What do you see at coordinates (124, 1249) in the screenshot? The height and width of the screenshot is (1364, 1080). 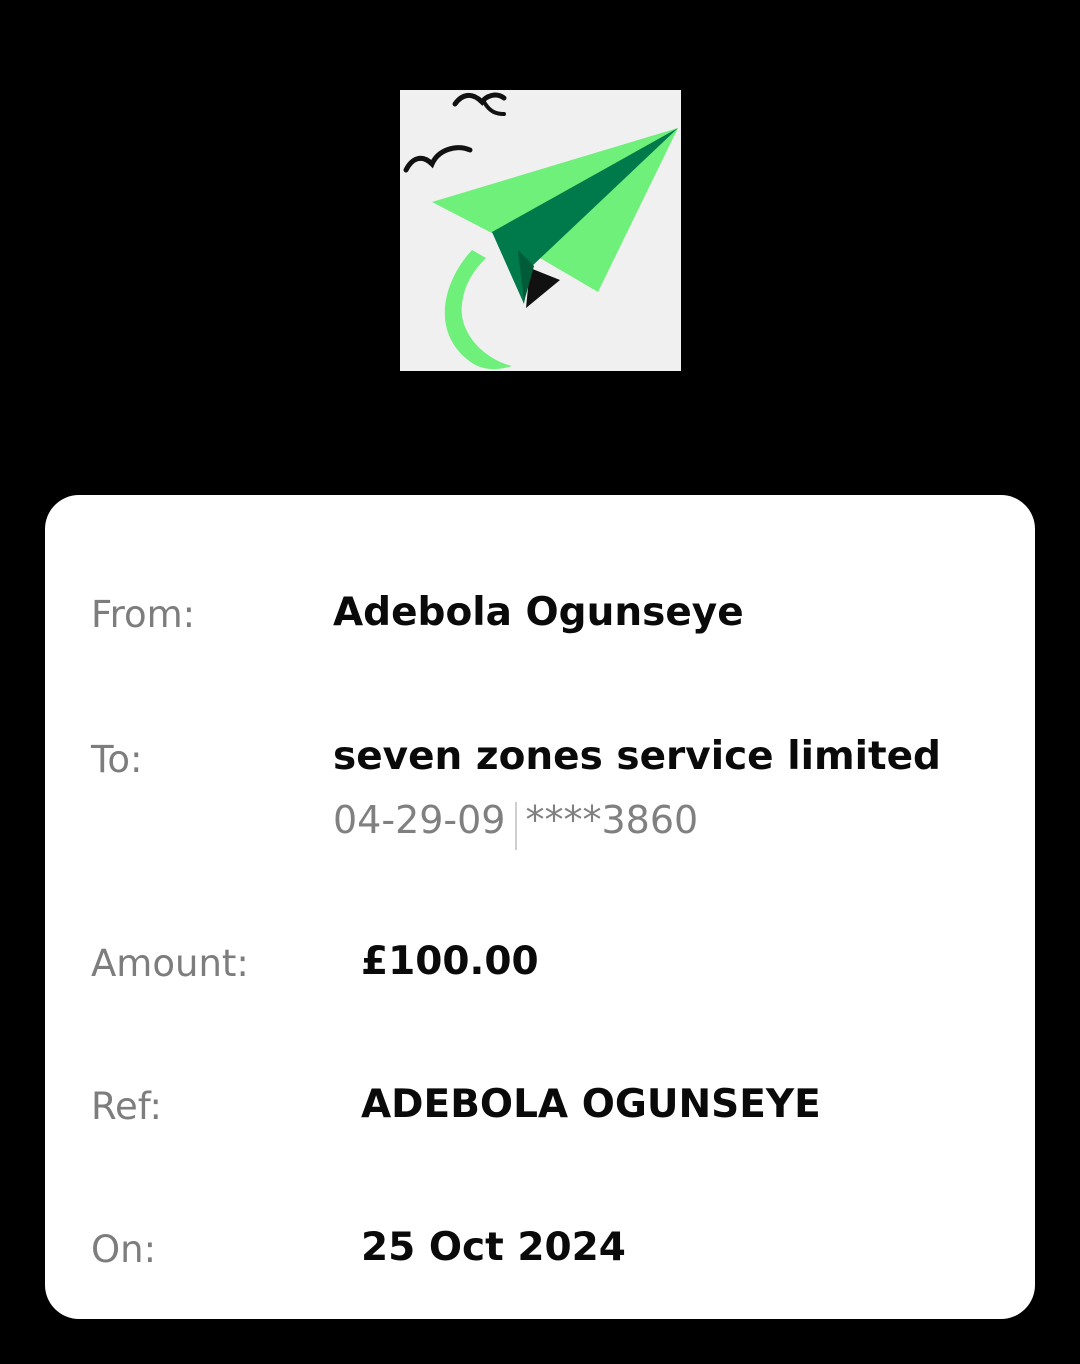 I see `on-label: On:` at bounding box center [124, 1249].